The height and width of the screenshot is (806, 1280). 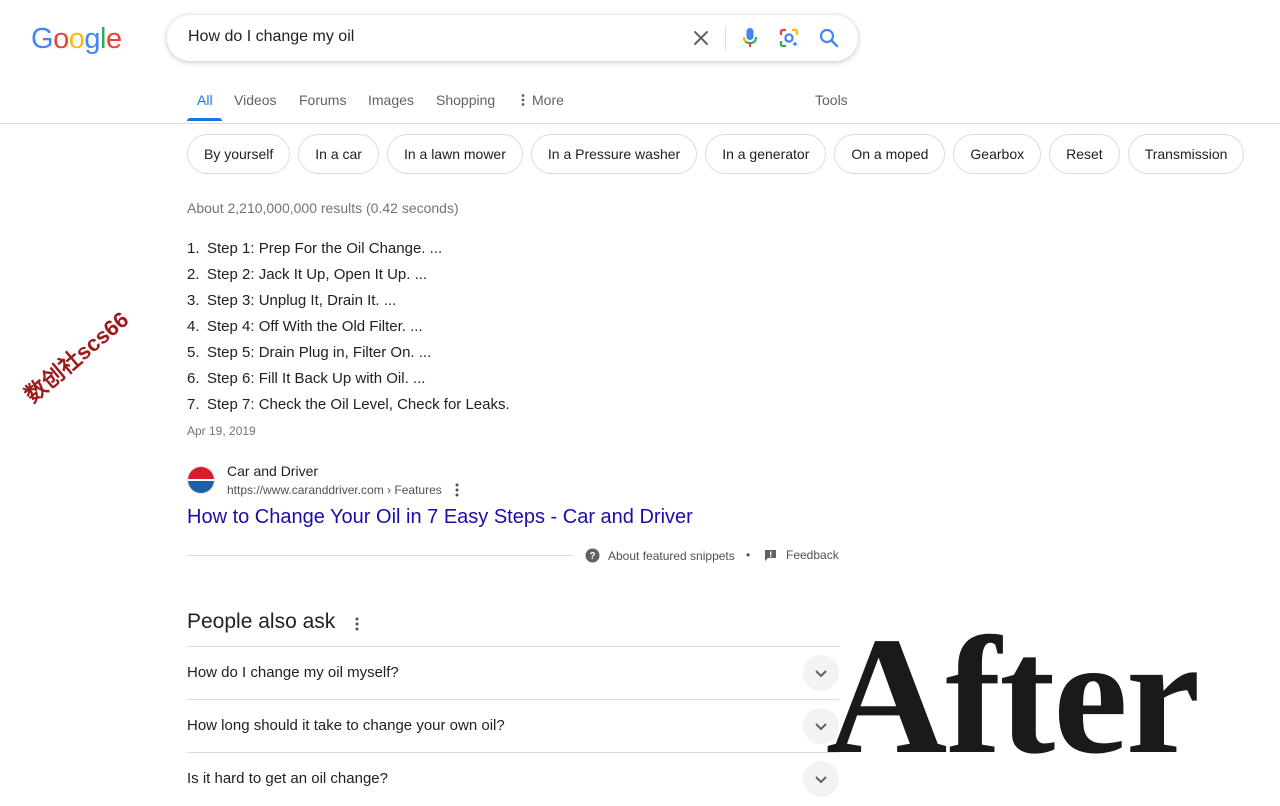 What do you see at coordinates (193, 326) in the screenshot?
I see `step-number: 4.` at bounding box center [193, 326].